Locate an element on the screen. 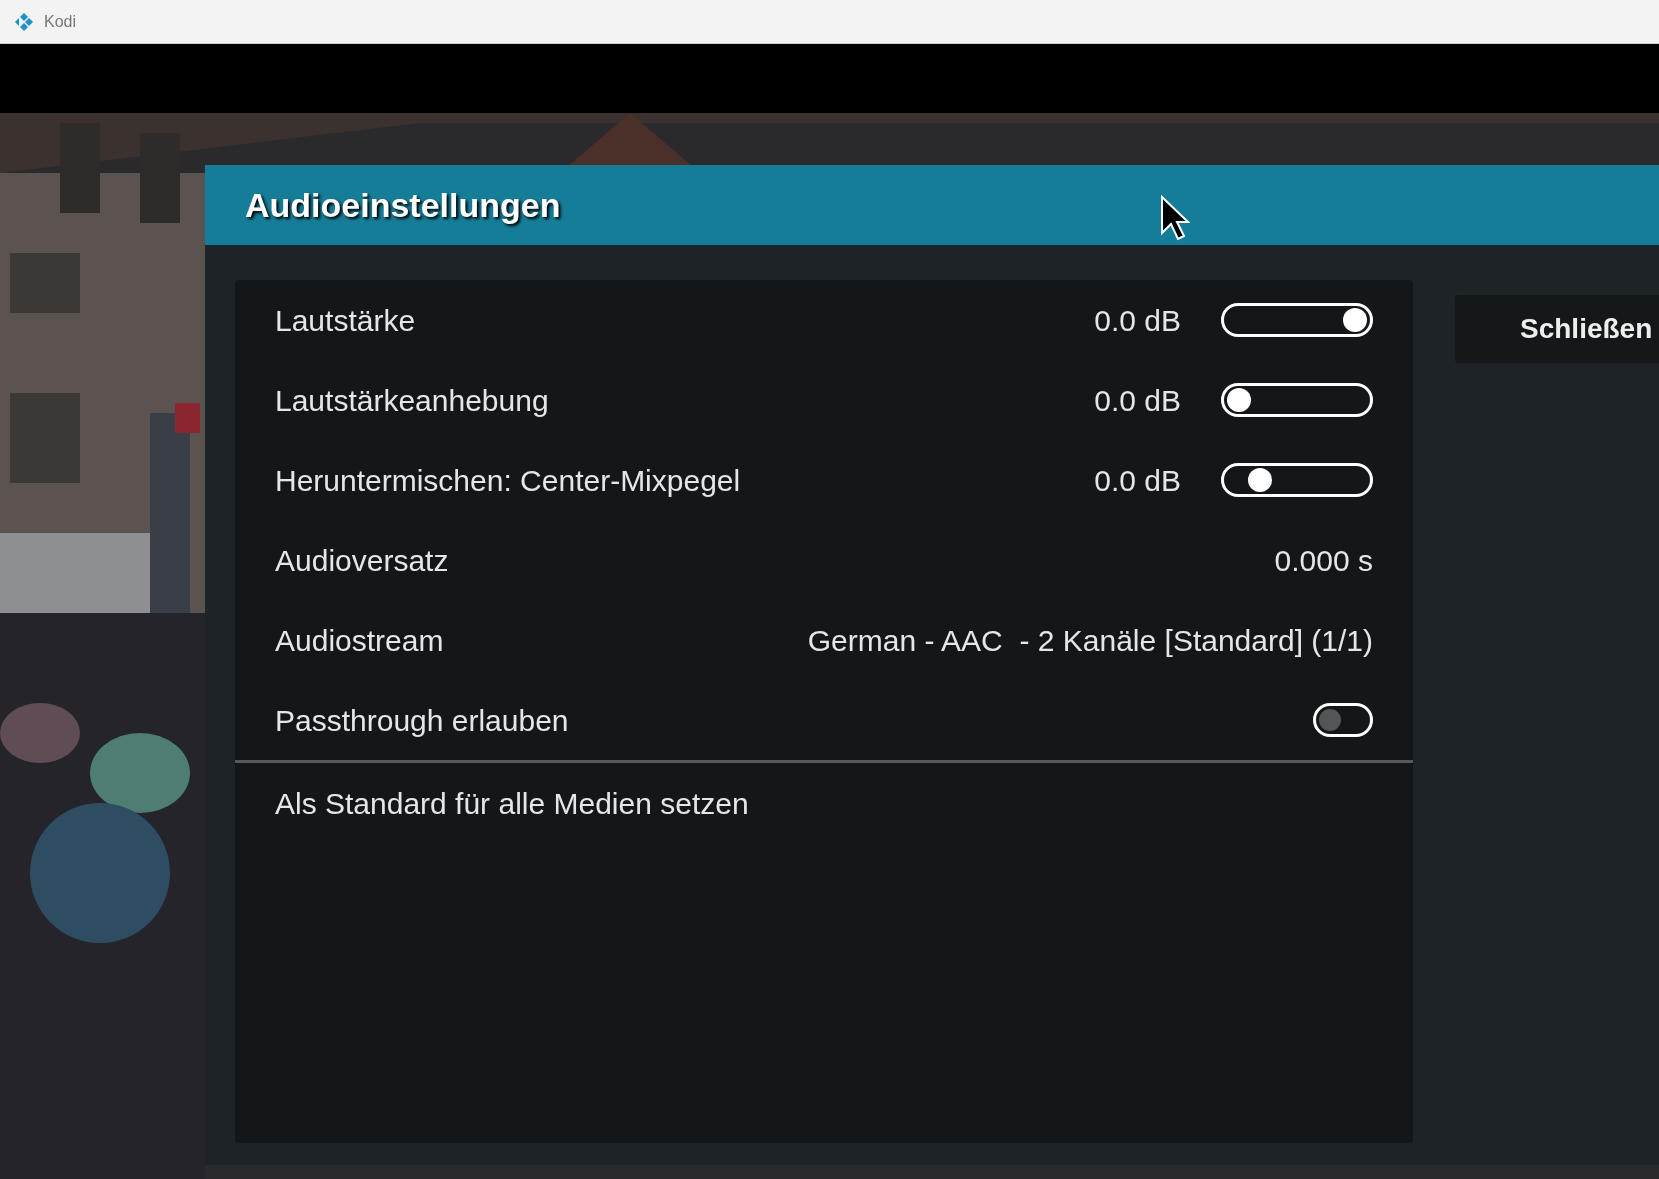 The image size is (1659, 1179). setting-row: Lautstärkeanhebung 0.0 dB is located at coordinates (824, 400).